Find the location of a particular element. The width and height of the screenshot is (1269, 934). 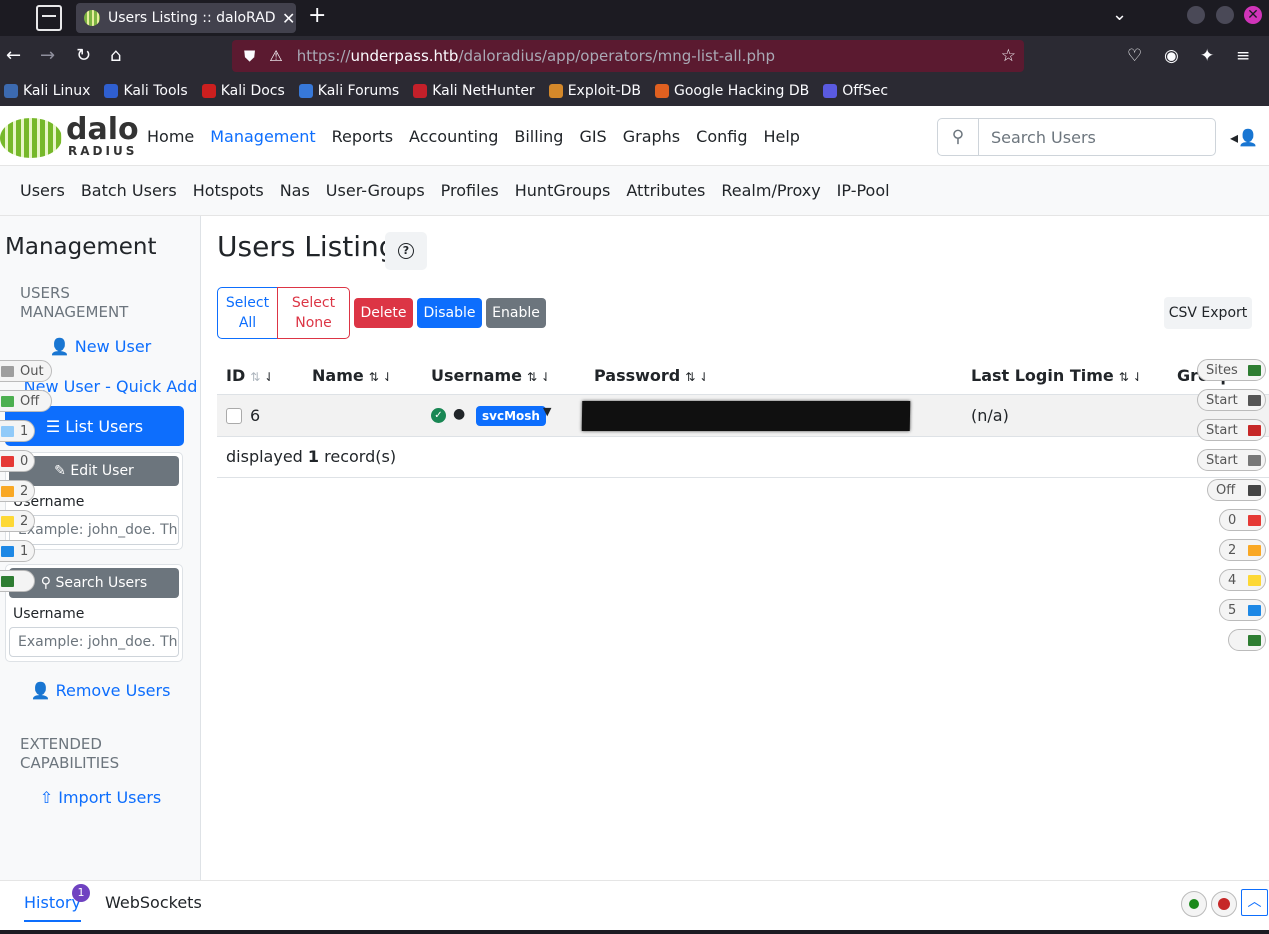

bookmark-item: Kali Linux is located at coordinates (47, 91).